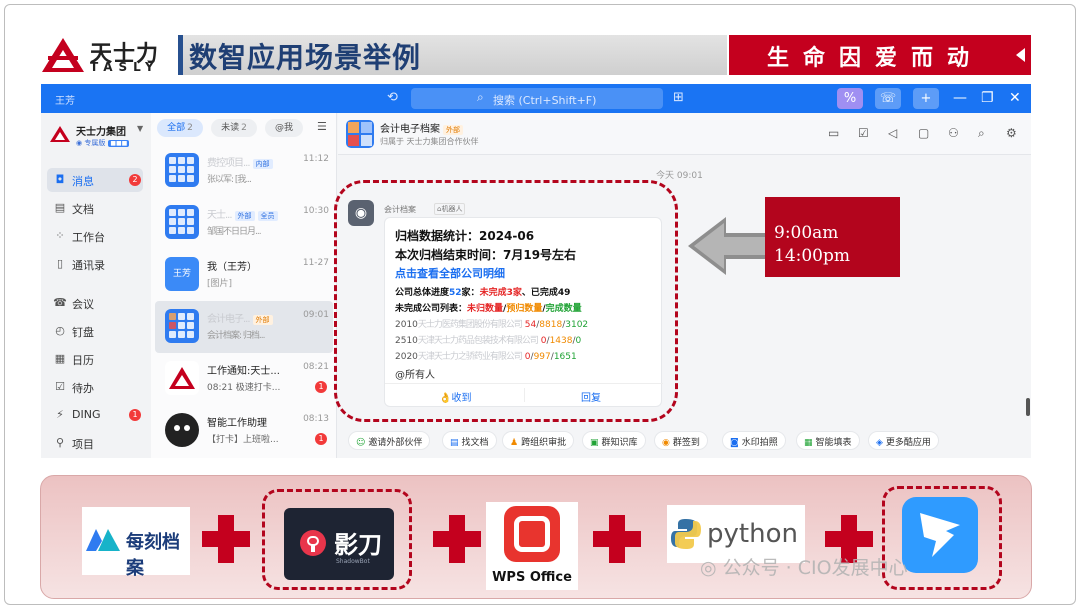  Describe the element at coordinates (95, 359) in the screenshot. I see `nav-item-calendar: ▦ 日历` at that location.